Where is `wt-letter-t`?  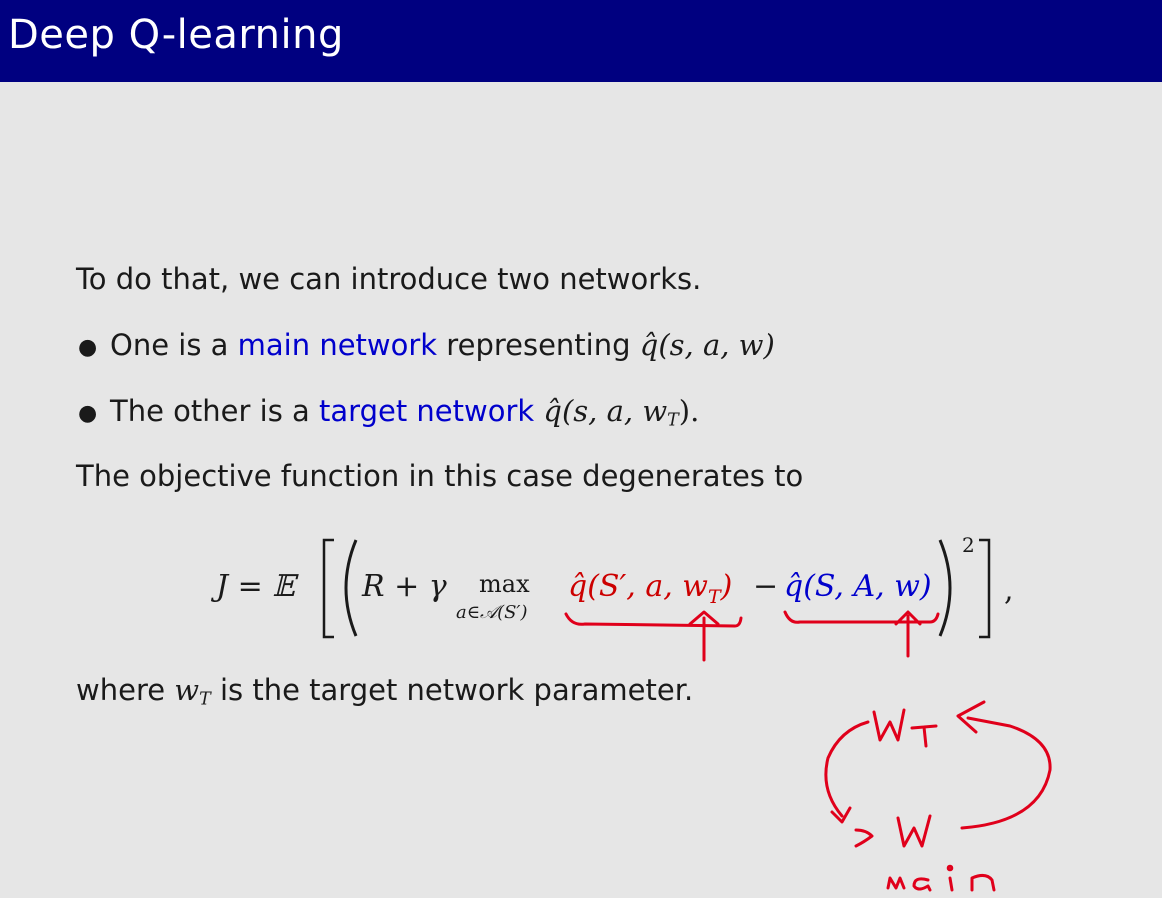 wt-letter-t is located at coordinates (924, 736).